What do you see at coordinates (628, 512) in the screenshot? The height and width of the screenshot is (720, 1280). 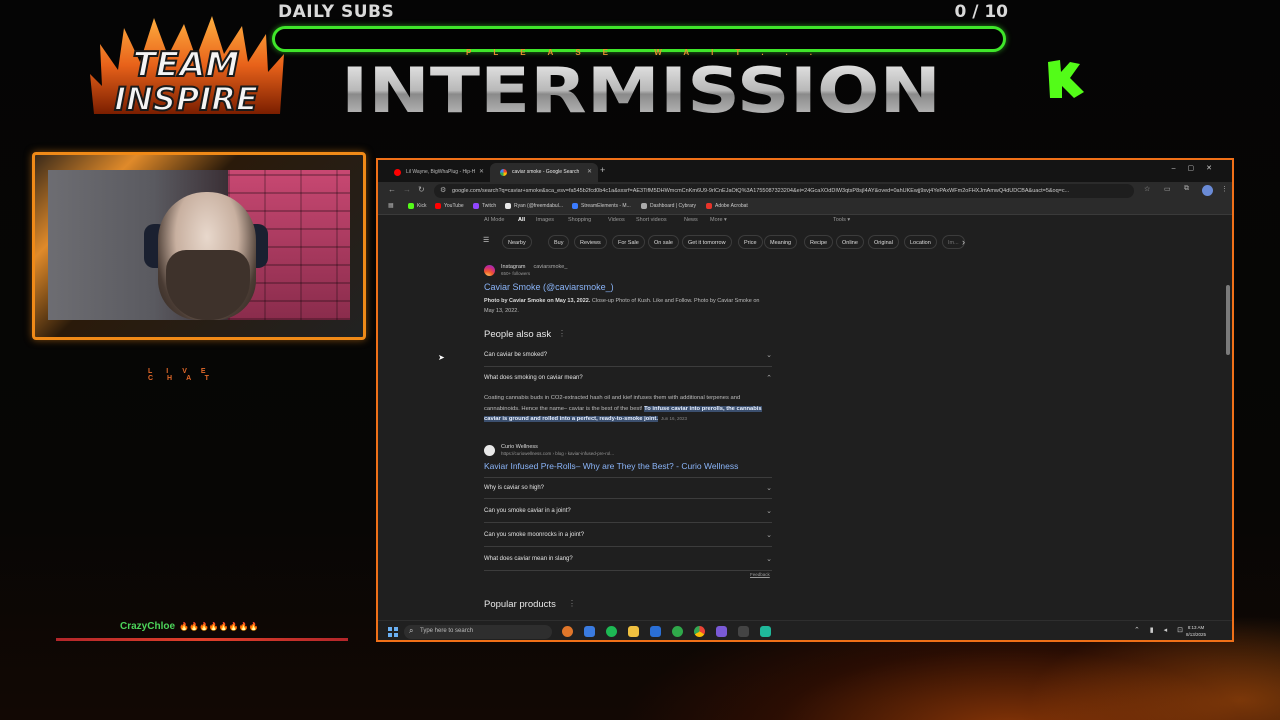 I see `paa-question: Can you smoke caviar in a joint? ⌄` at bounding box center [628, 512].